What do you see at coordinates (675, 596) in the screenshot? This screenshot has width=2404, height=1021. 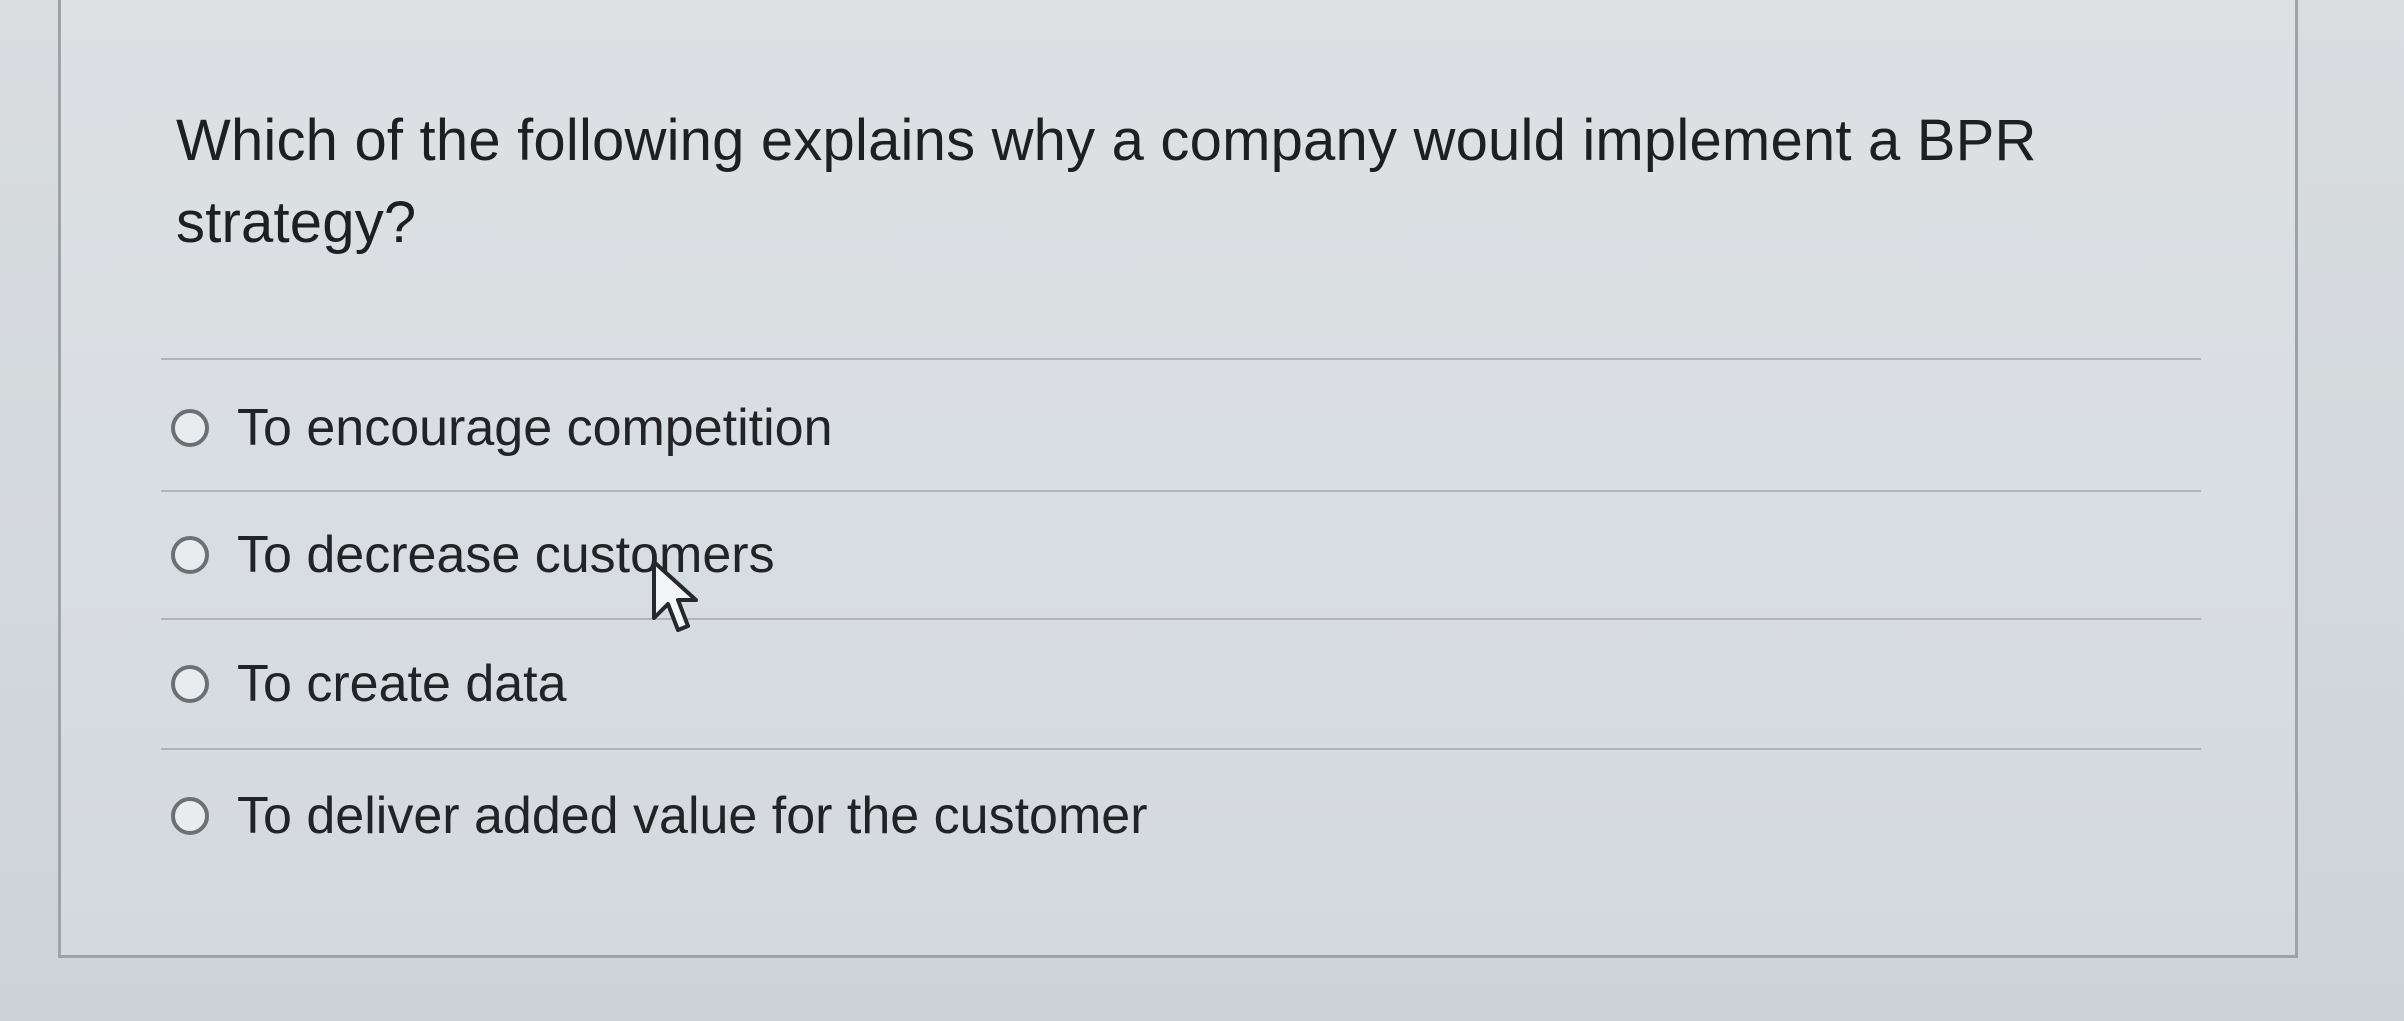 I see `mouse-pointer-icon` at bounding box center [675, 596].